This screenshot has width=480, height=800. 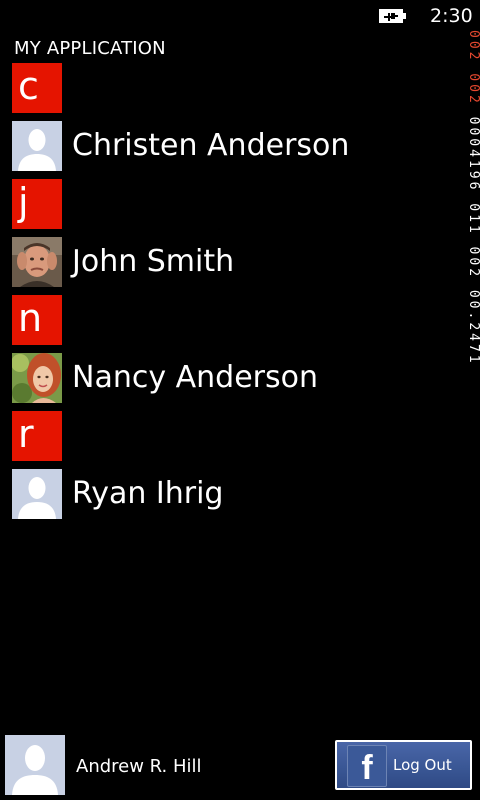 I want to click on group-letter-tile: n, so click(x=37, y=320).